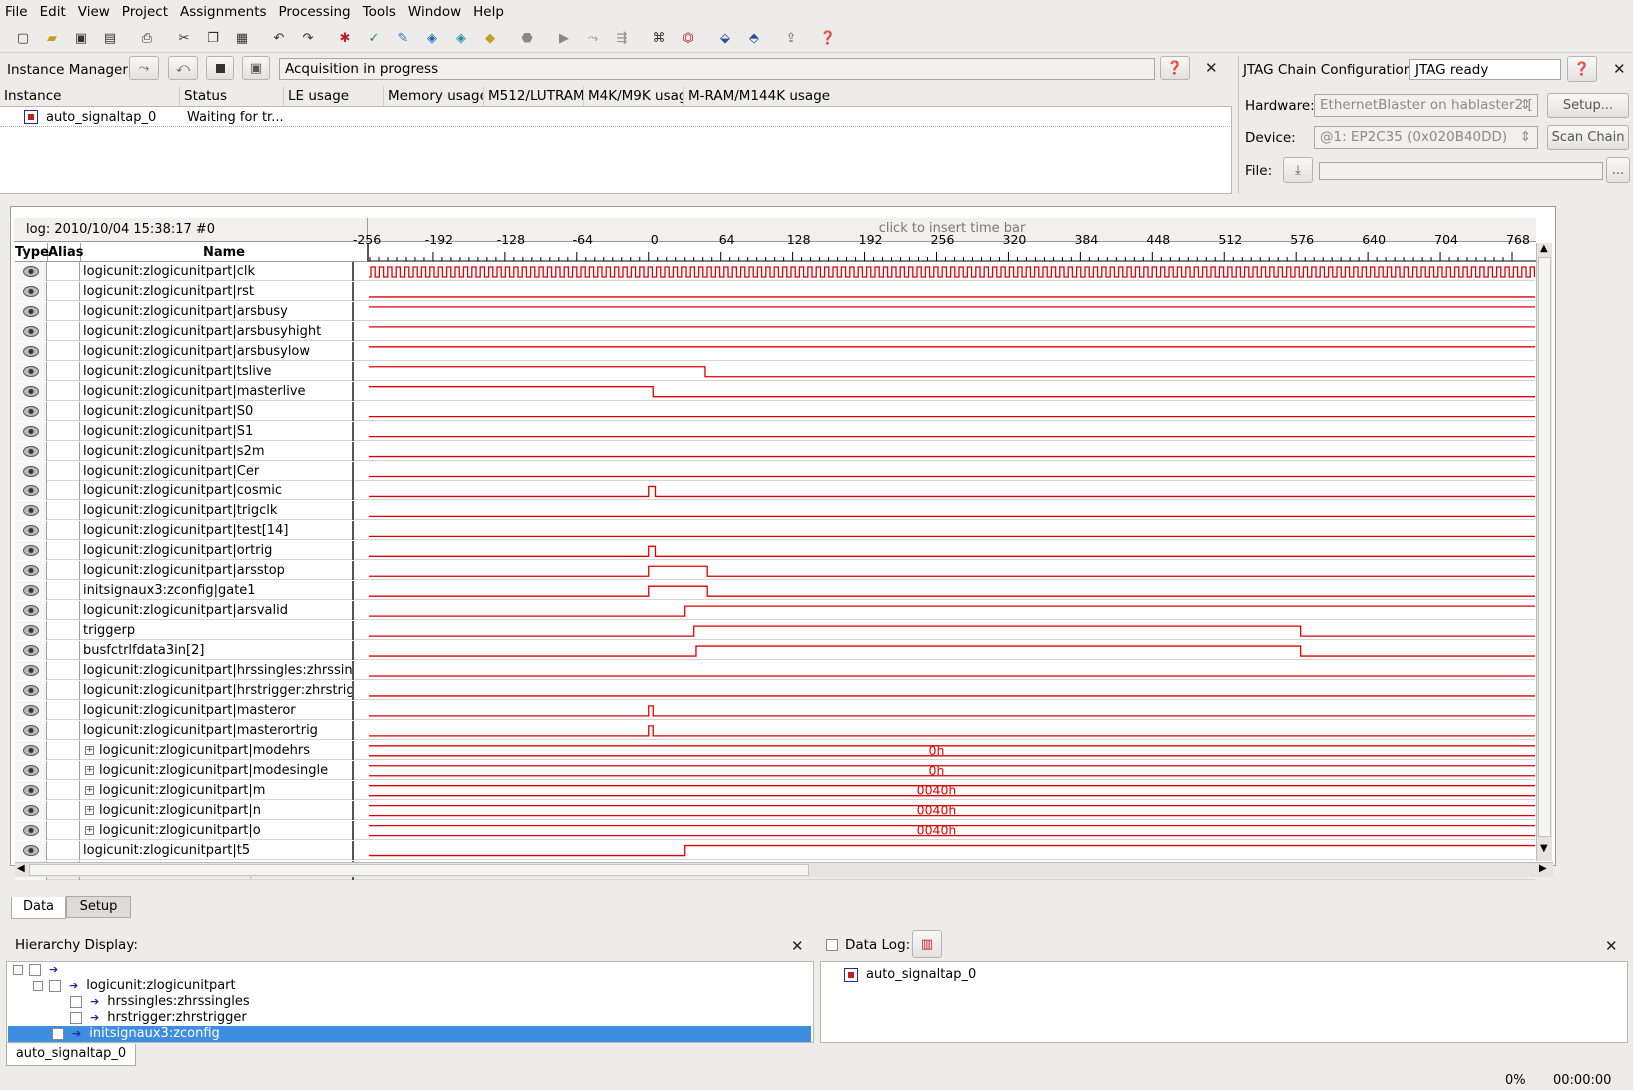 Image resolution: width=1633 pixels, height=1090 pixels. Describe the element at coordinates (1175, 68) in the screenshot. I see `instance-help-button: ❓` at that location.